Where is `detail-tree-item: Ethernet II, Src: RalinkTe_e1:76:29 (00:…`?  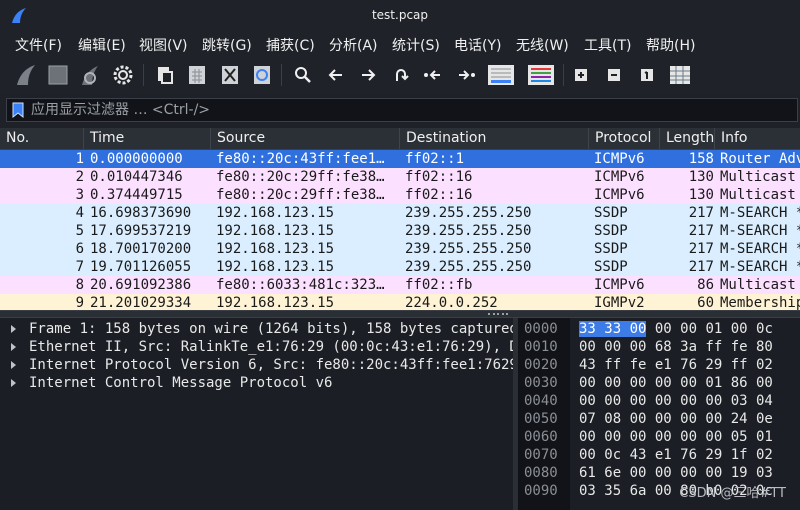 detail-tree-item: Ethernet II, Src: RalinkTe_e1:76:29 (00:… is located at coordinates (256, 347).